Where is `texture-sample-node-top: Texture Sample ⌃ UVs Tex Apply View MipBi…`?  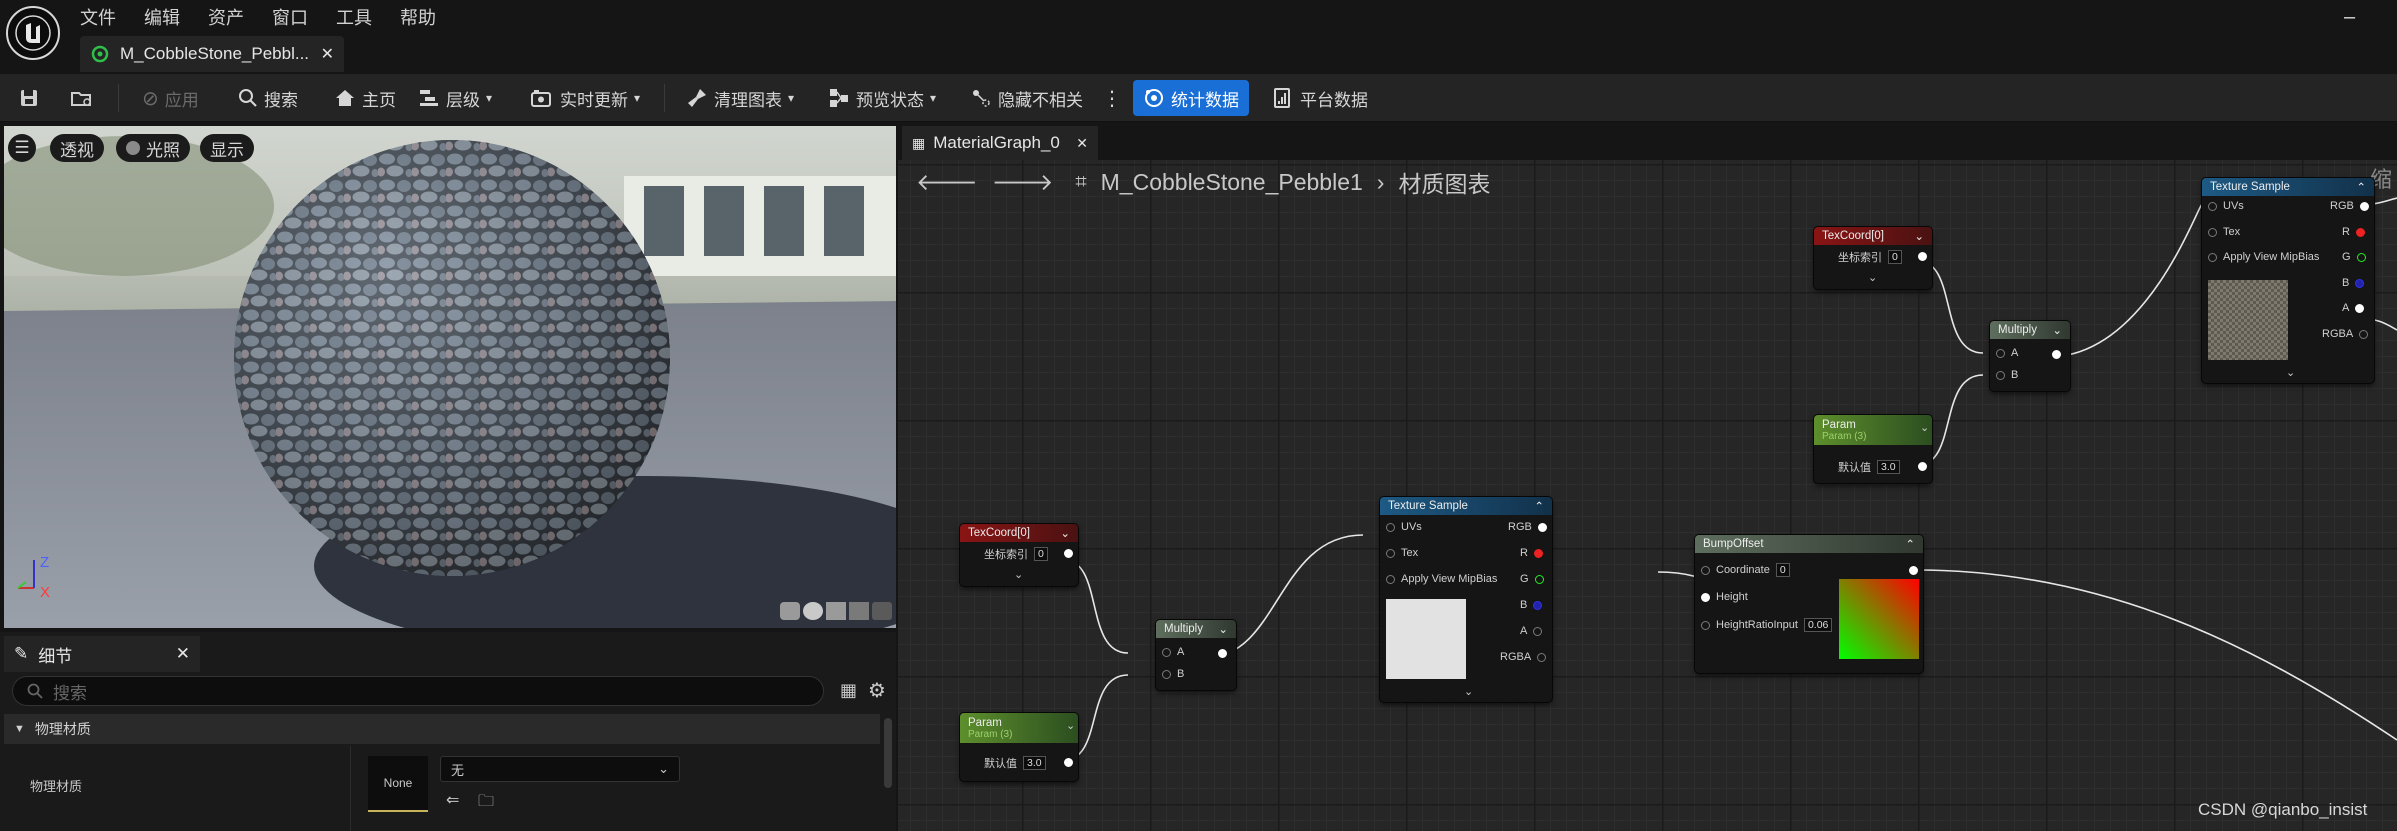
texture-sample-node-top: Texture Sample ⌃ UVs Tex Apply View MipBi… is located at coordinates (2288, 280).